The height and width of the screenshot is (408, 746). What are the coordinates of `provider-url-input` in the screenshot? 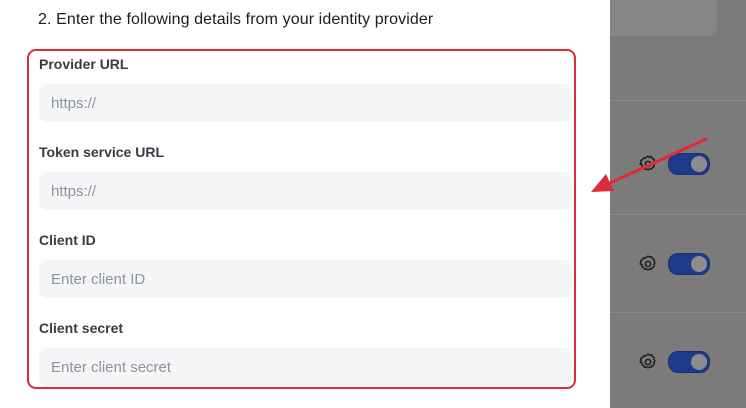 It's located at (305, 103).